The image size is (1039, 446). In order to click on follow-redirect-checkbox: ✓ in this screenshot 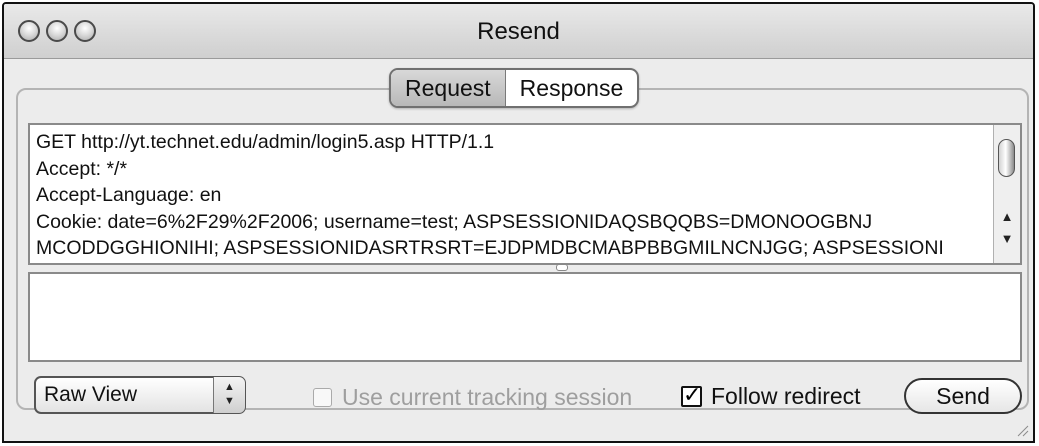, I will do `click(691, 394)`.